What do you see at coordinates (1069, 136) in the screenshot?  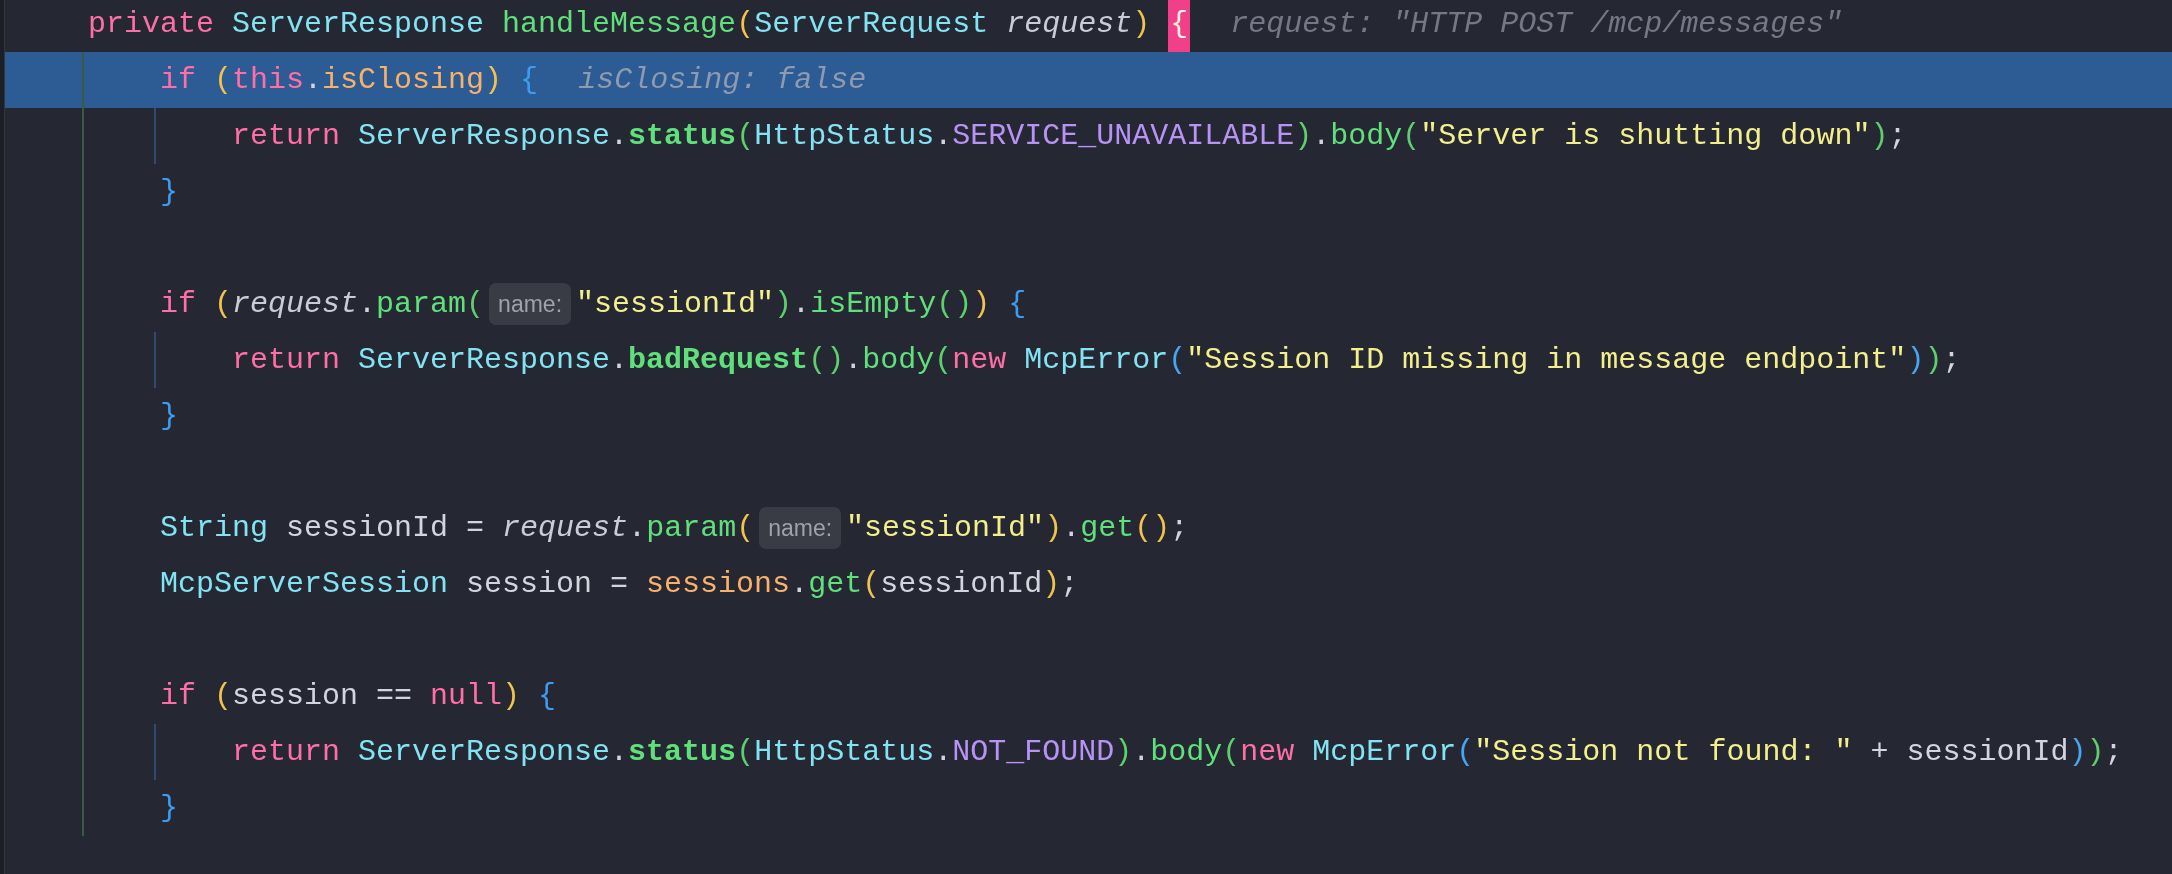 I see `code-text: return ServerResponse.status(HttpStatus.SERVICE_UNAVAILABLE).body("Server is shutting down");` at bounding box center [1069, 136].